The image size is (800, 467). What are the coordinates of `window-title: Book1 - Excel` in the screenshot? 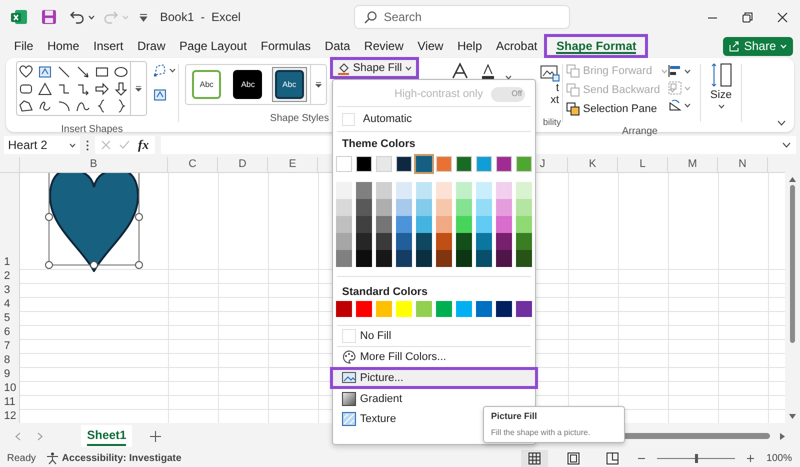 It's located at (200, 17).